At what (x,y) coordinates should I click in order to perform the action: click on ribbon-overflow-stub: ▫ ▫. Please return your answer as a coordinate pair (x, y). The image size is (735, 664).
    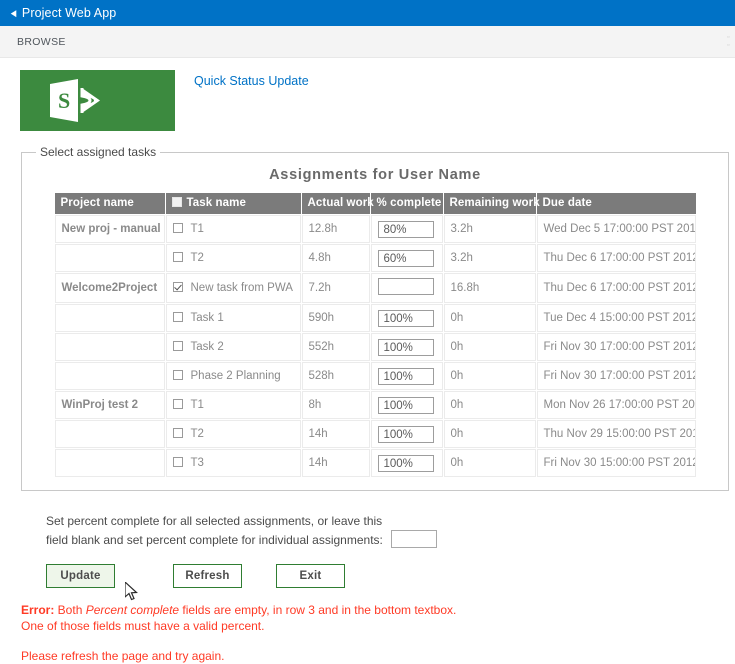
    Looking at the image, I should click on (731, 42).